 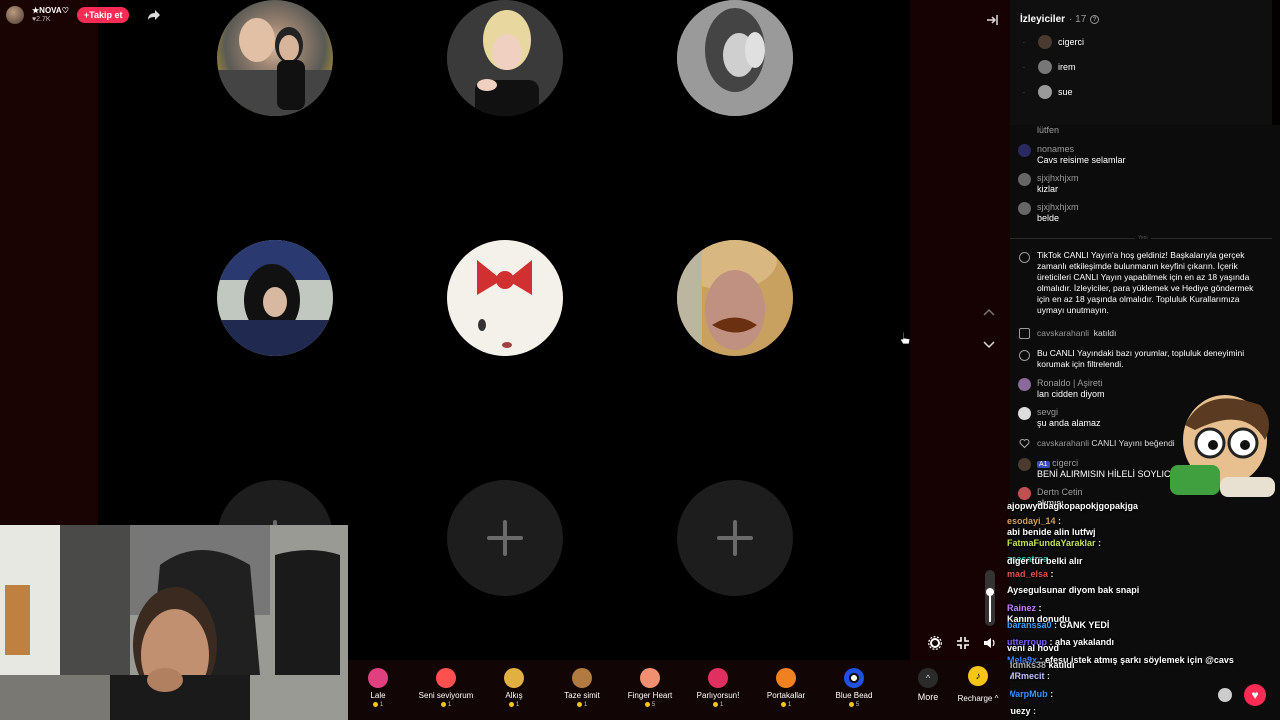 What do you see at coordinates (1065, 463) in the screenshot?
I see `chat-username: cigerci` at bounding box center [1065, 463].